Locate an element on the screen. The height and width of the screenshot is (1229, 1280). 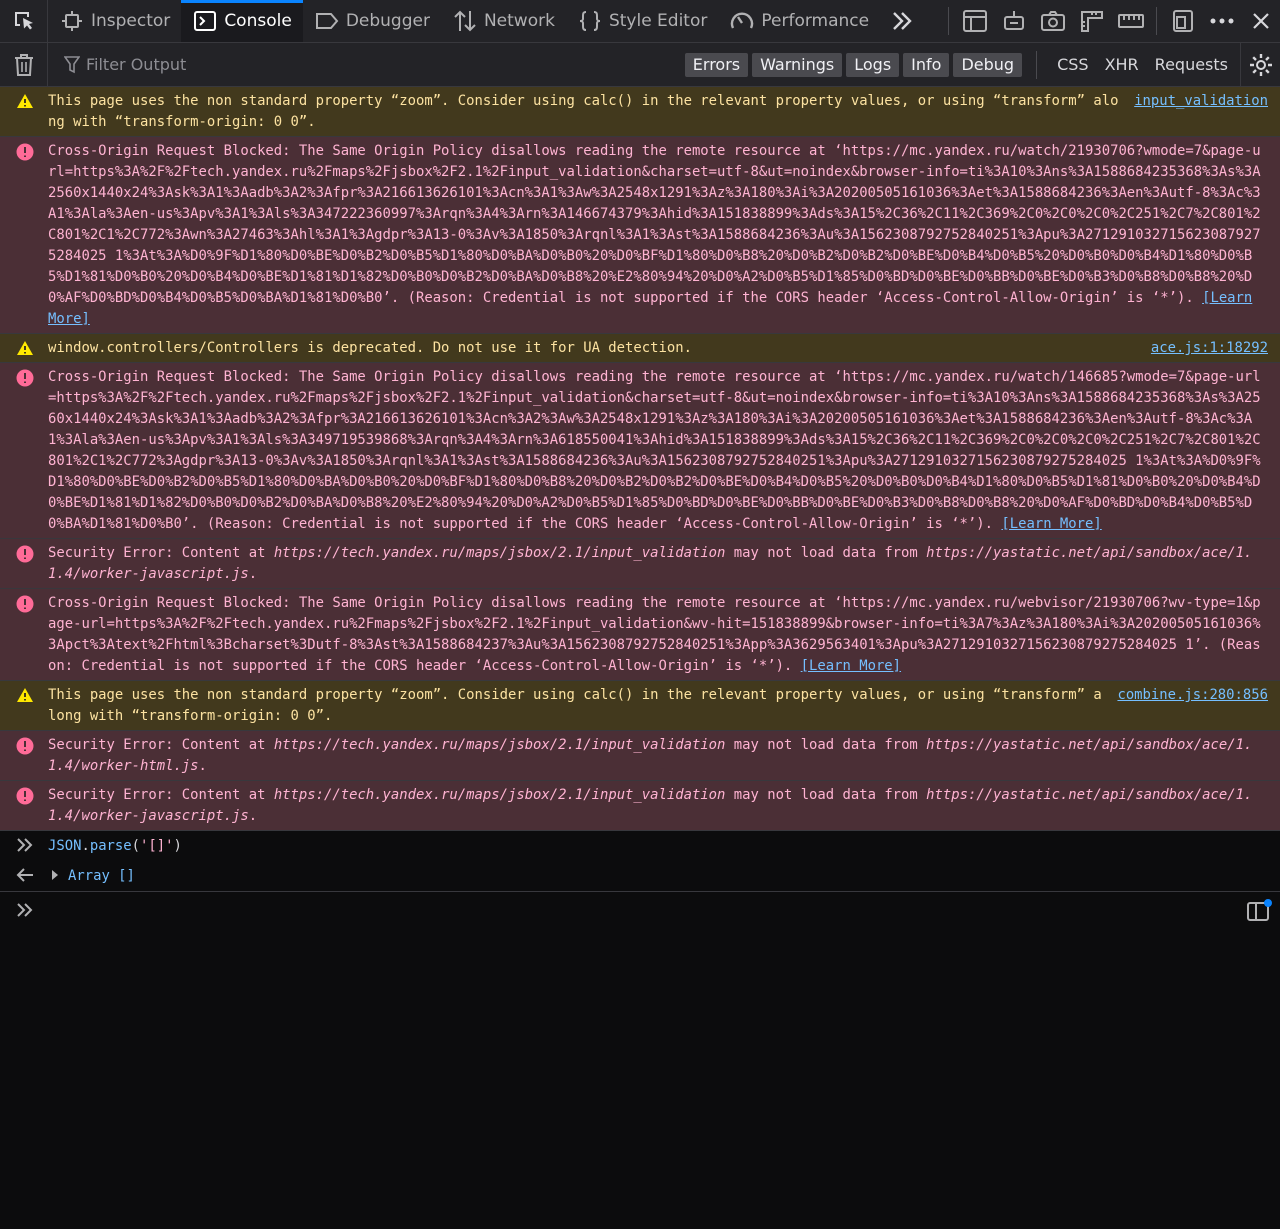
console-result: Array [] is located at coordinates (640, 876).